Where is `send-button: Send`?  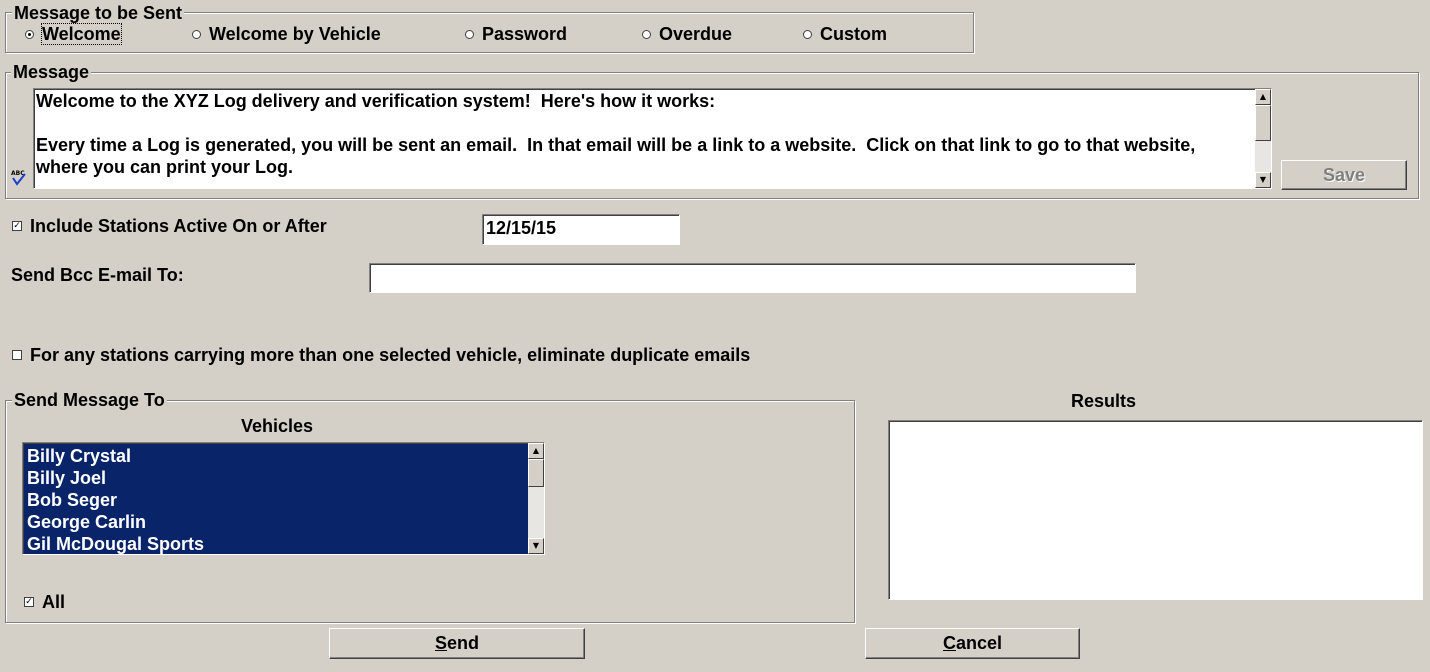
send-button: Send is located at coordinates (457, 643).